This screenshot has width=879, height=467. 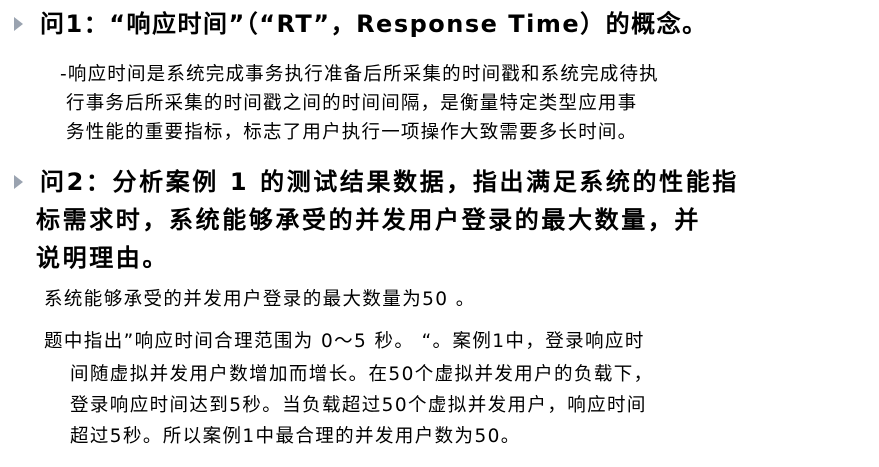 I want to click on answer-2-line-4: 登录响应时间达到5秒。当负载超过50个虚拟并发用户，响应时间, so click(x=358, y=405).